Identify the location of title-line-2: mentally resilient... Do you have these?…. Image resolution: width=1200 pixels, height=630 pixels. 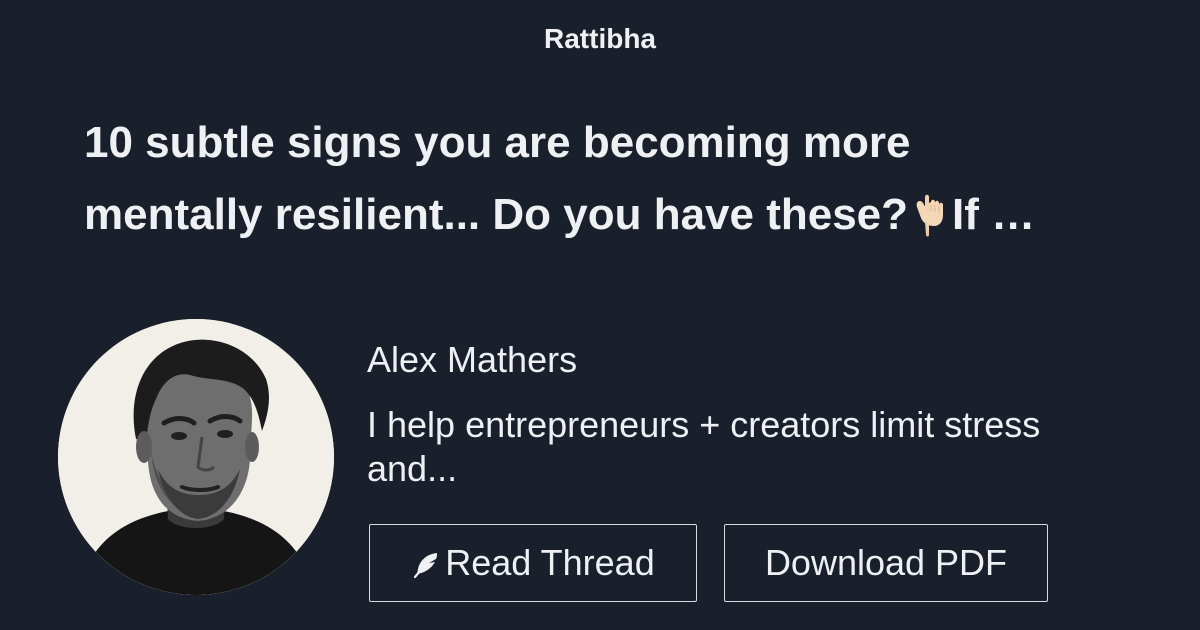
(624, 215).